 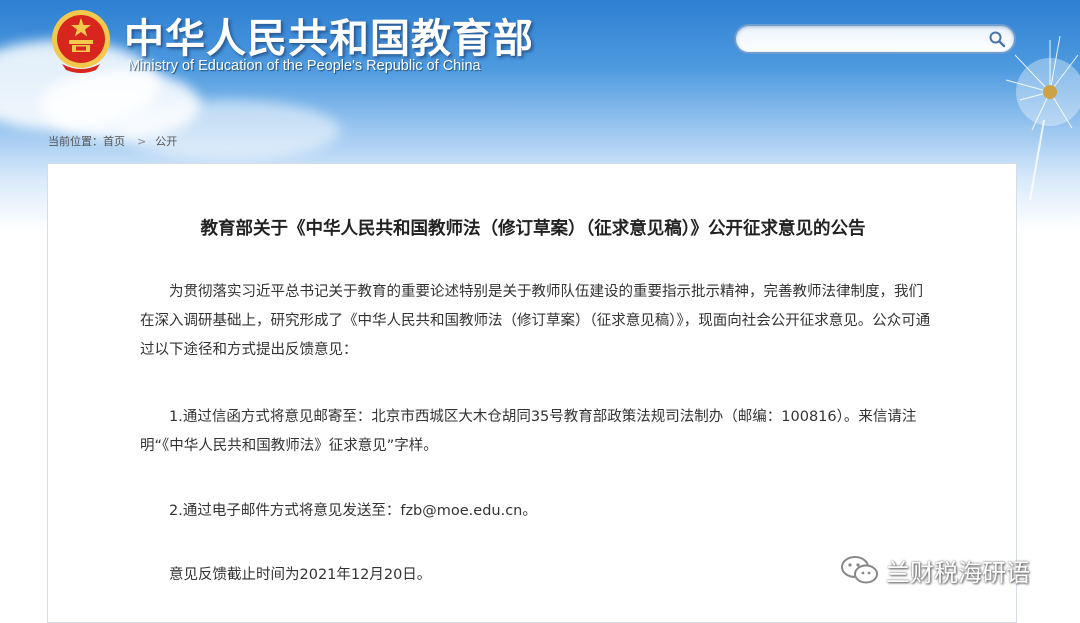 What do you see at coordinates (166, 141) in the screenshot?
I see `breadcrumb-current-link: 公开` at bounding box center [166, 141].